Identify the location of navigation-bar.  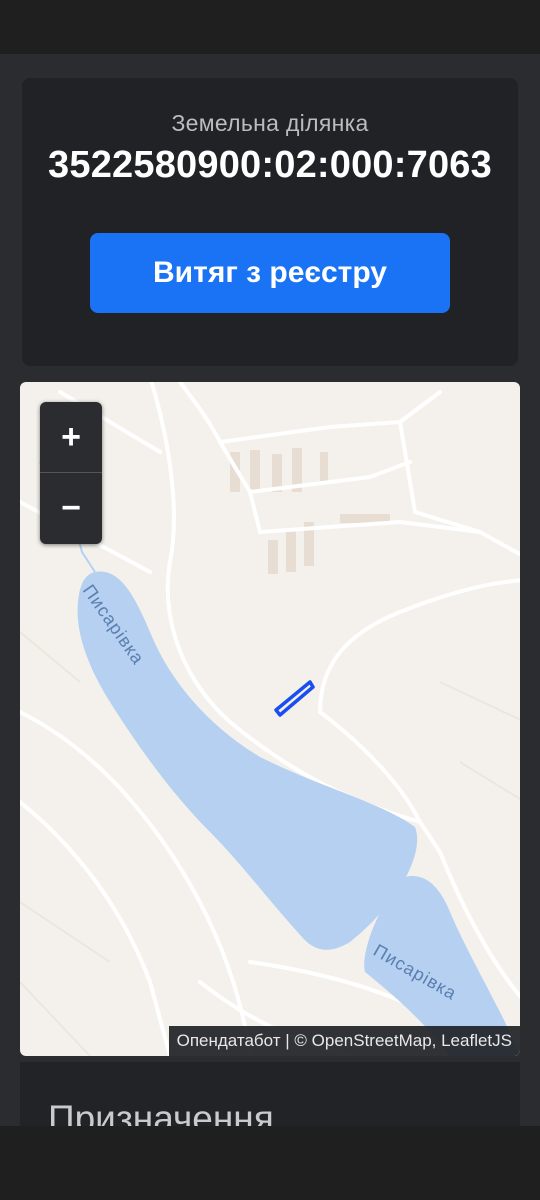
(270, 1163).